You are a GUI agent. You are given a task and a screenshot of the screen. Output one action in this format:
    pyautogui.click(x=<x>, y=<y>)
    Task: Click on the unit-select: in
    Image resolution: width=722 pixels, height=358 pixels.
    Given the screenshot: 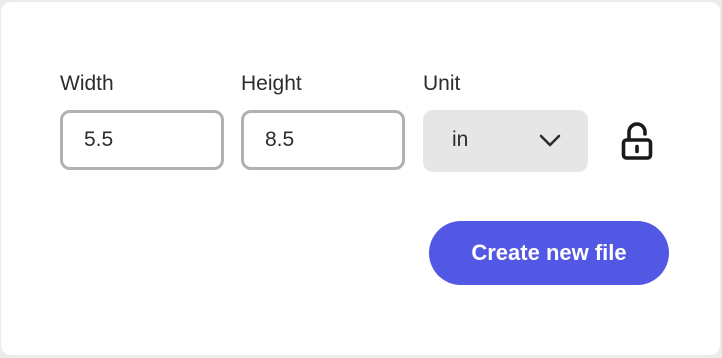 What is the action you would take?
    pyautogui.click(x=505, y=141)
    